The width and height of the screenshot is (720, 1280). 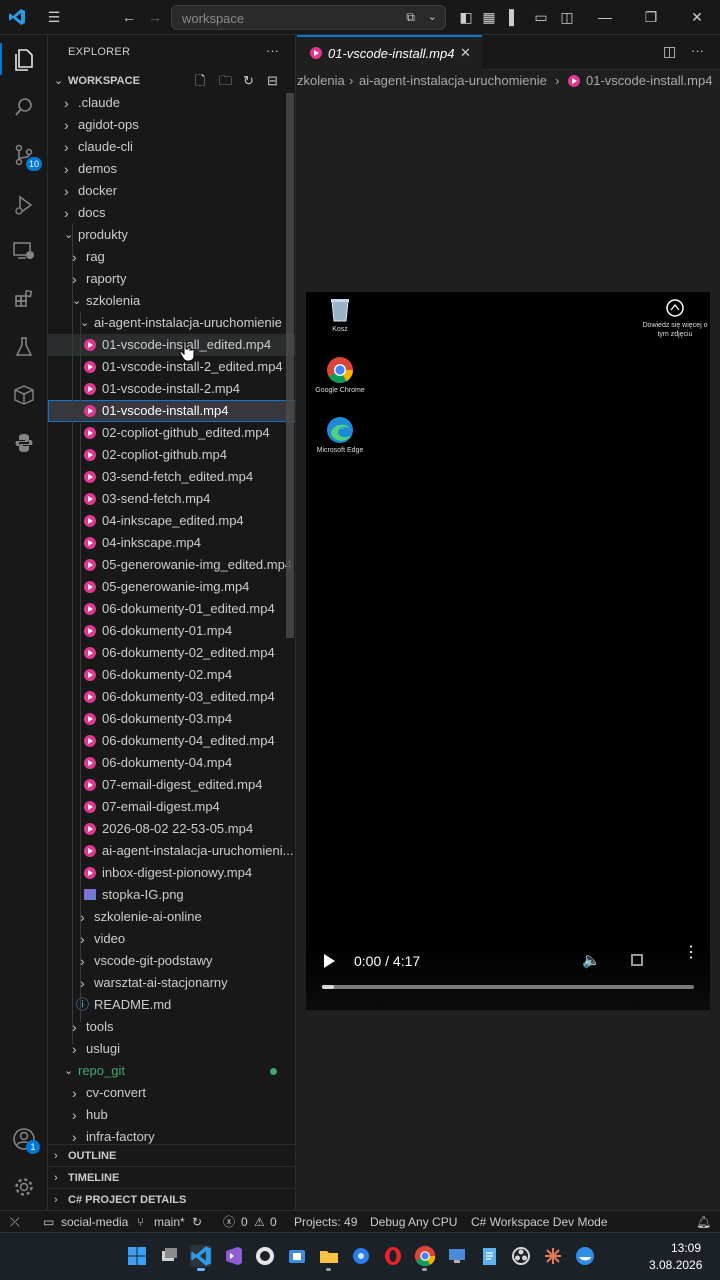 What do you see at coordinates (171, 587) in the screenshot?
I see `tree-file: 05-generowanie-img.mp4` at bounding box center [171, 587].